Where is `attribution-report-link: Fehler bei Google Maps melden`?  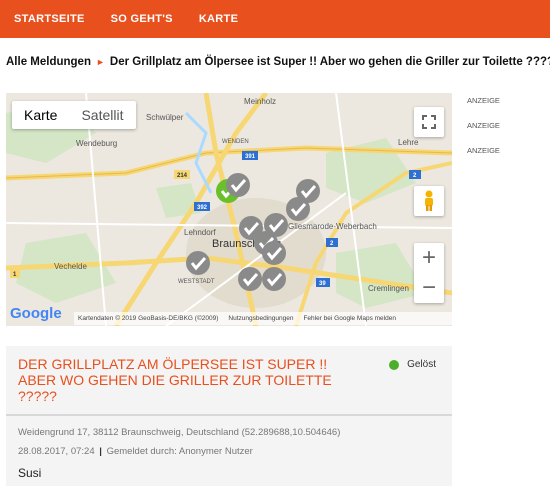
attribution-report-link: Fehler bei Google Maps melden is located at coordinates (349, 318).